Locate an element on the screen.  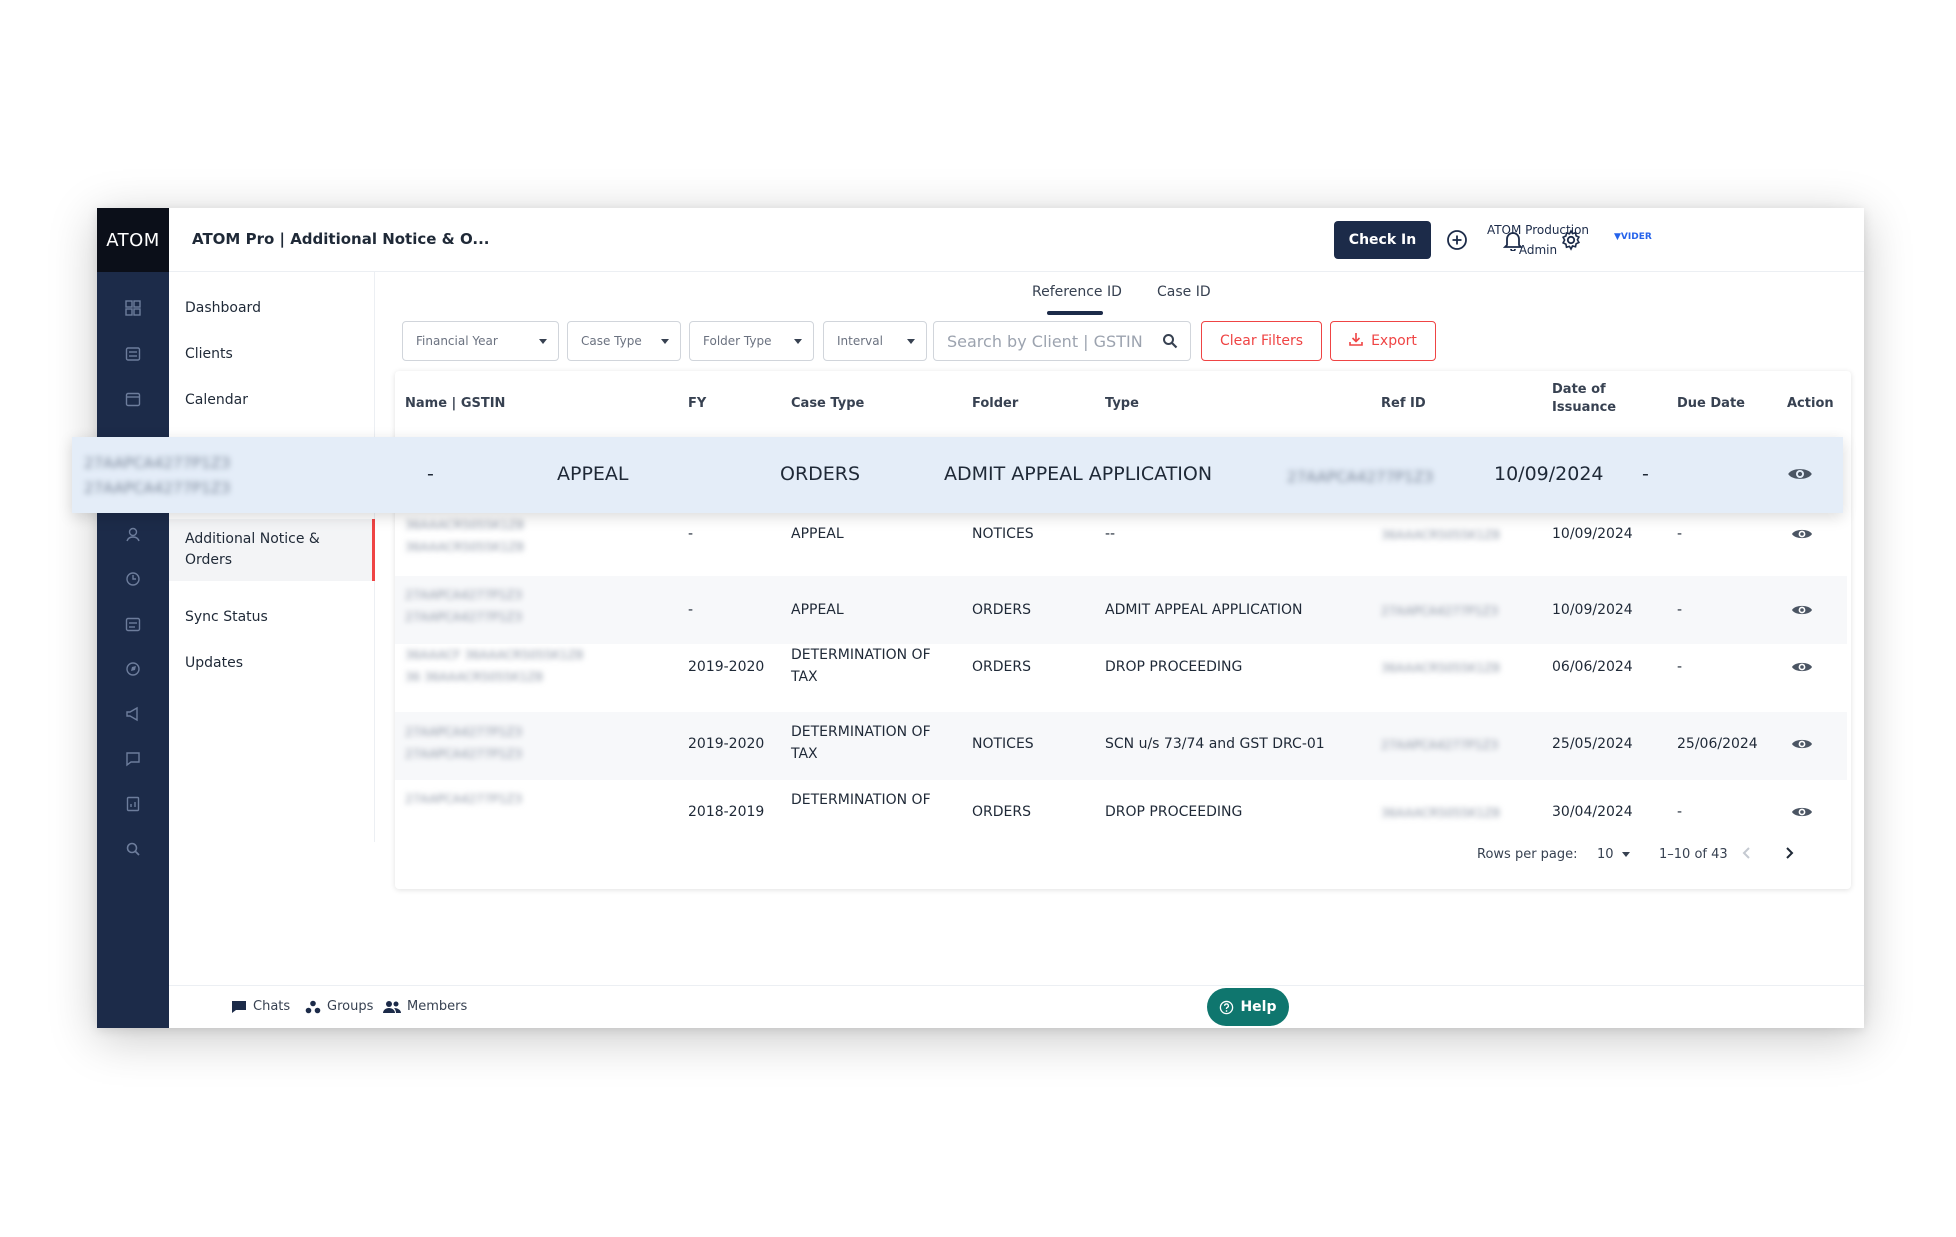
user-profile: ATOM Production Admin is located at coordinates (1538, 240).